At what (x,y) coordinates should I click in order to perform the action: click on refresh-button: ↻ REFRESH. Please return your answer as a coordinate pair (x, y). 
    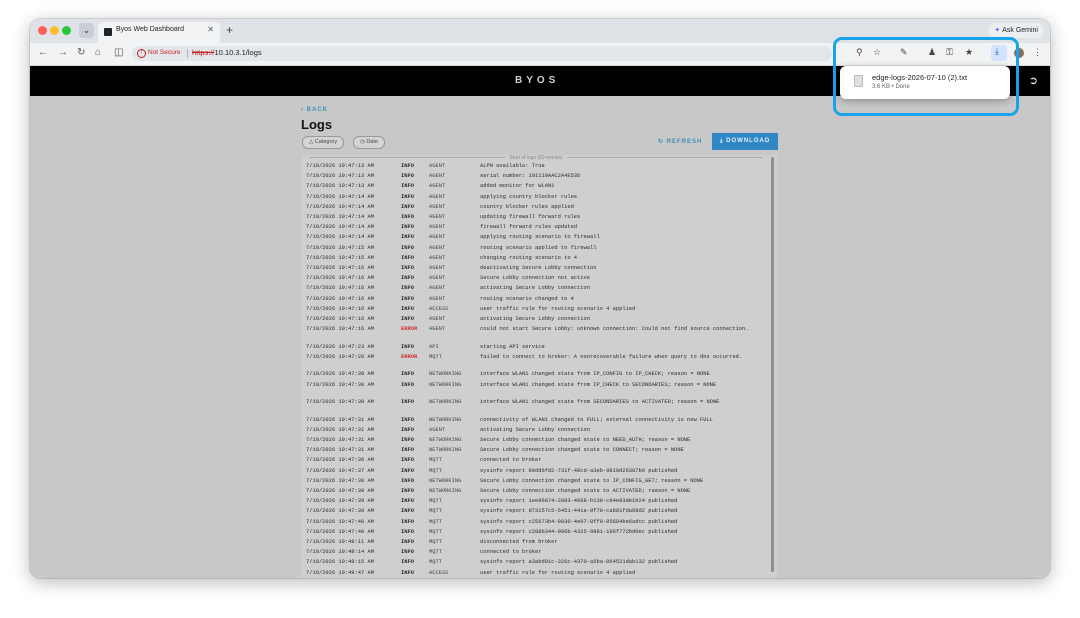
    Looking at the image, I should click on (680, 141).